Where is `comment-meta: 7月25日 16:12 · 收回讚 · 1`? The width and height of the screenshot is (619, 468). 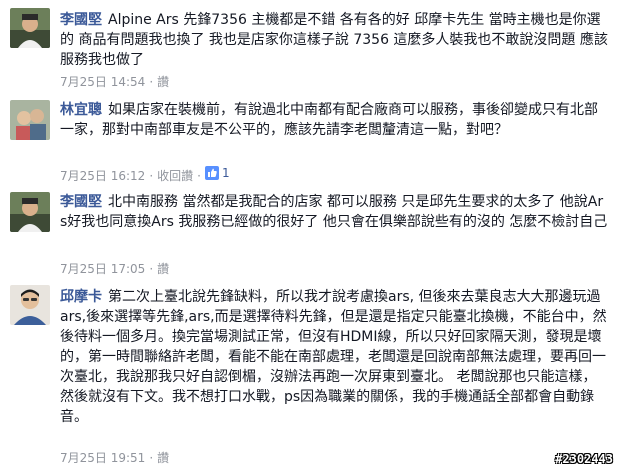
comment-meta: 7月25日 16:12 · 收回讚 · 1 is located at coordinates (145, 174).